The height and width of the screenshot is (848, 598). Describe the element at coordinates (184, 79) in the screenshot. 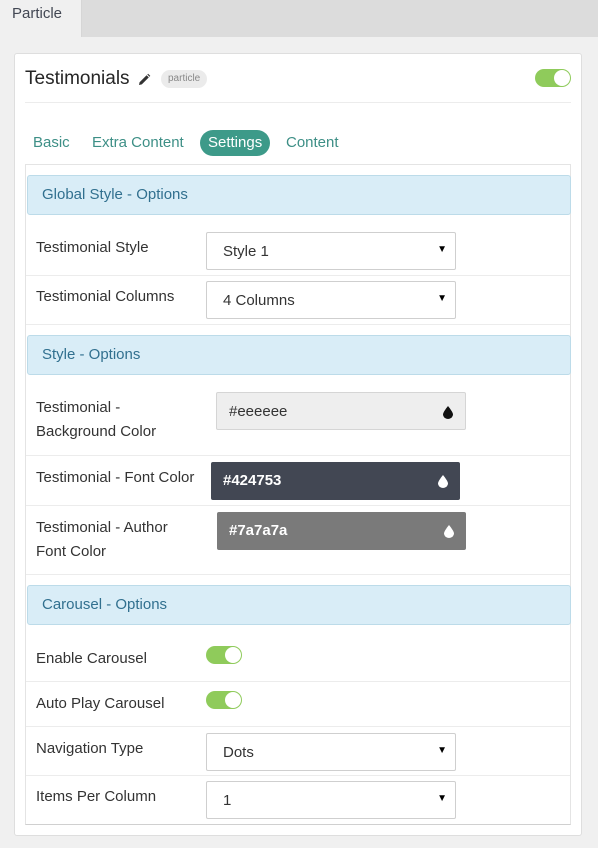

I see `particle-badge: particle` at that location.